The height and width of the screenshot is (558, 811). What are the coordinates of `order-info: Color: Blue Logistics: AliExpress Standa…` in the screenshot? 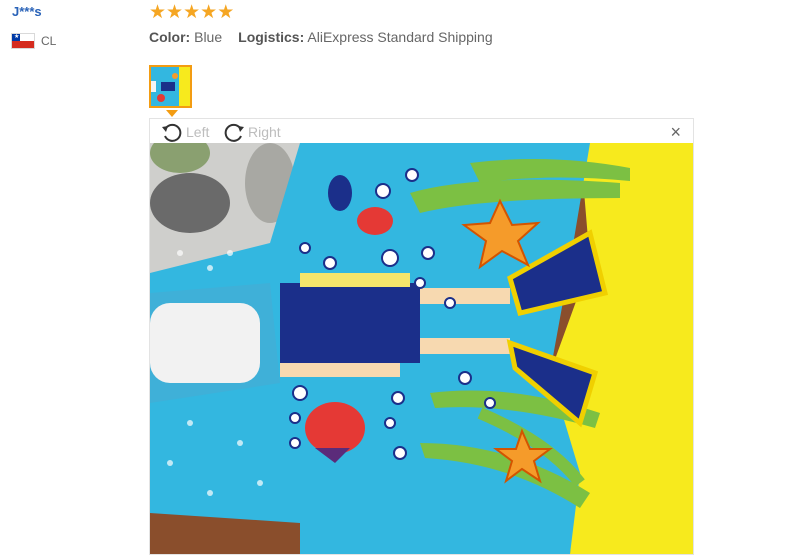 It's located at (321, 37).